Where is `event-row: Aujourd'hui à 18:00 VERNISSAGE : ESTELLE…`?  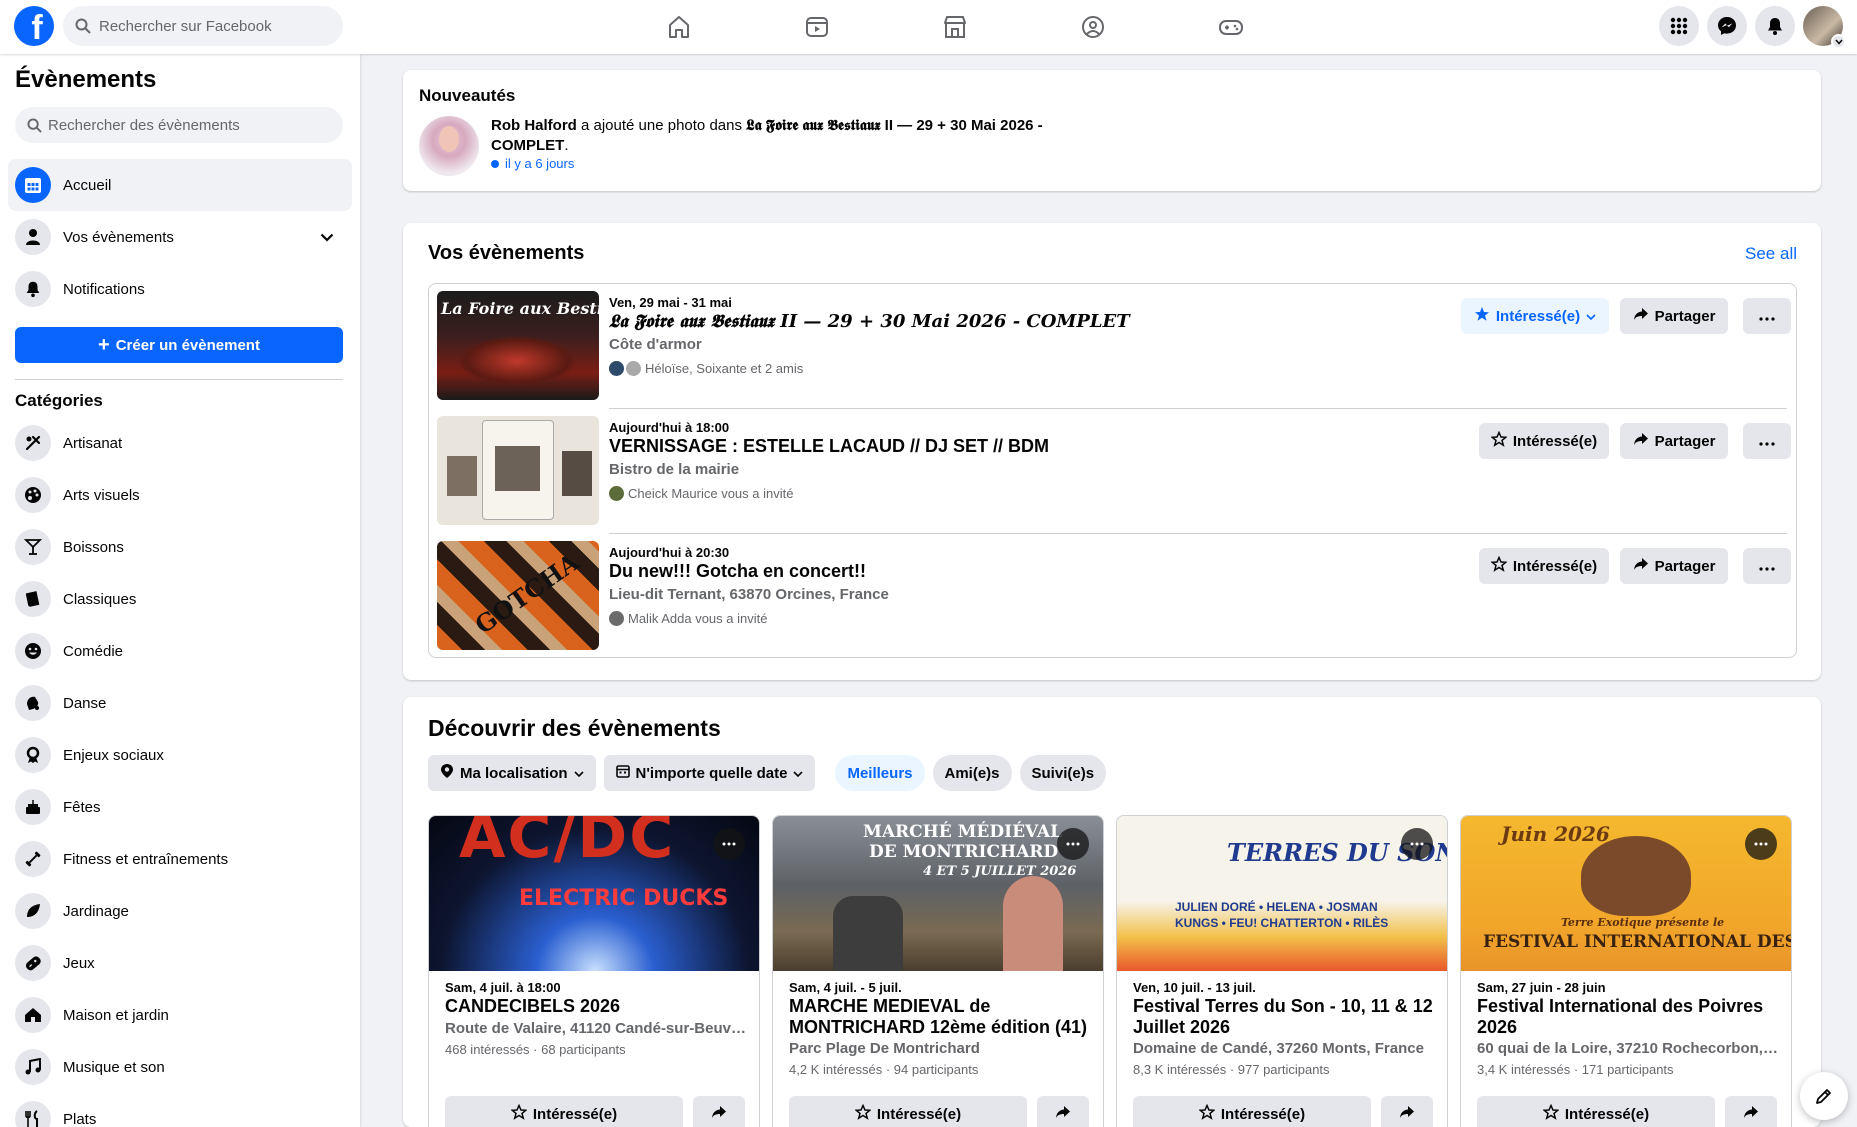
event-row: Aujourd'hui à 18:00 VERNISSAGE : ESTELLE… is located at coordinates (1114, 471).